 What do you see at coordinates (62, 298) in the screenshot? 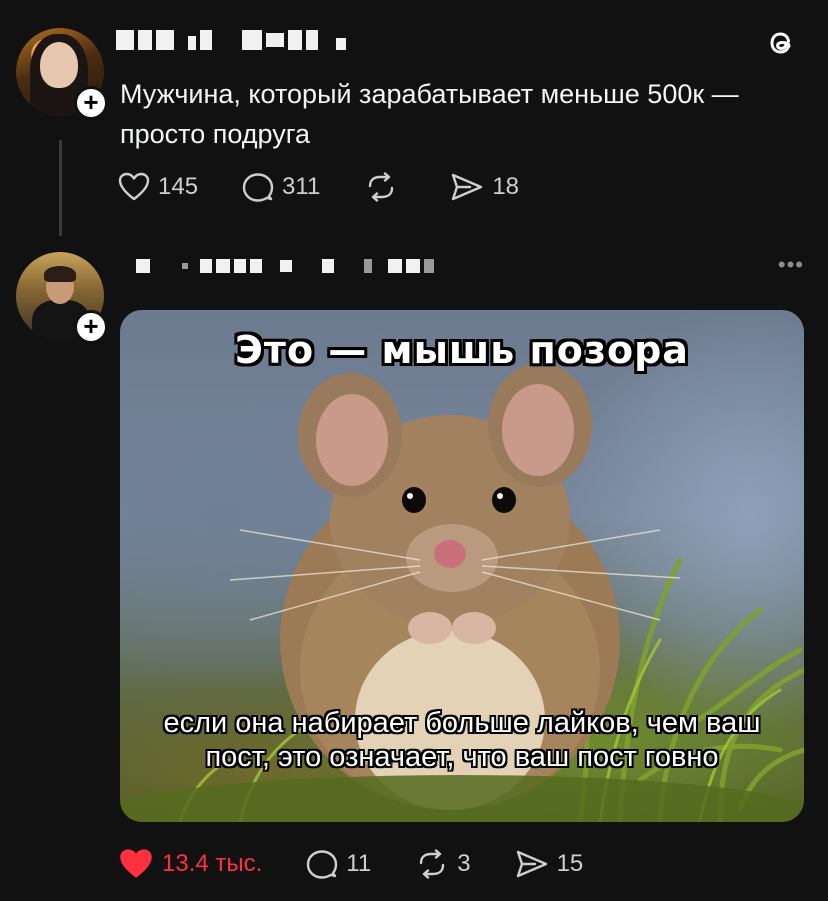
I see `author-avatar: +` at bounding box center [62, 298].